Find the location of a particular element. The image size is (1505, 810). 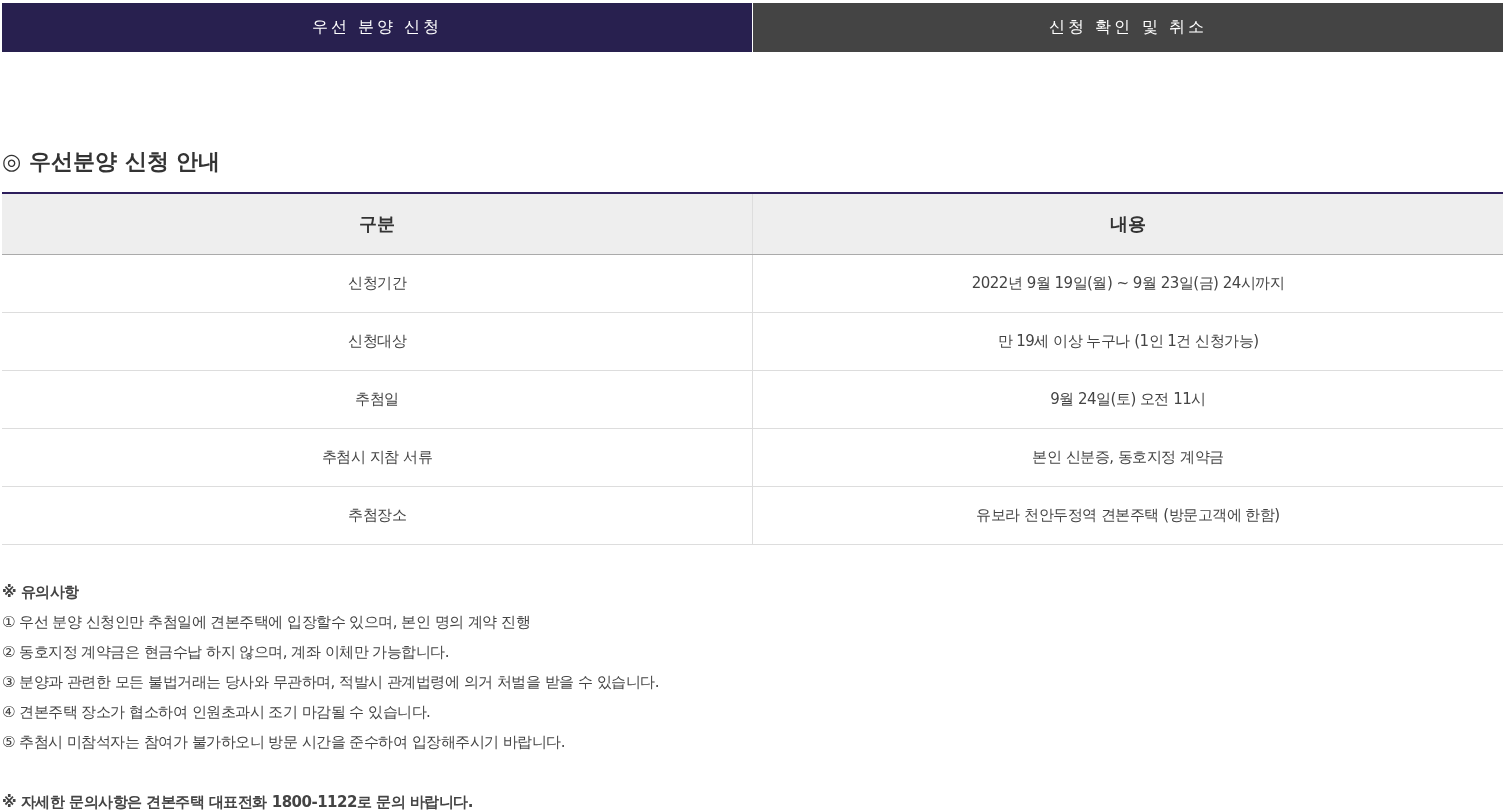

notes-title: ※ 유의사항 is located at coordinates (41, 592).